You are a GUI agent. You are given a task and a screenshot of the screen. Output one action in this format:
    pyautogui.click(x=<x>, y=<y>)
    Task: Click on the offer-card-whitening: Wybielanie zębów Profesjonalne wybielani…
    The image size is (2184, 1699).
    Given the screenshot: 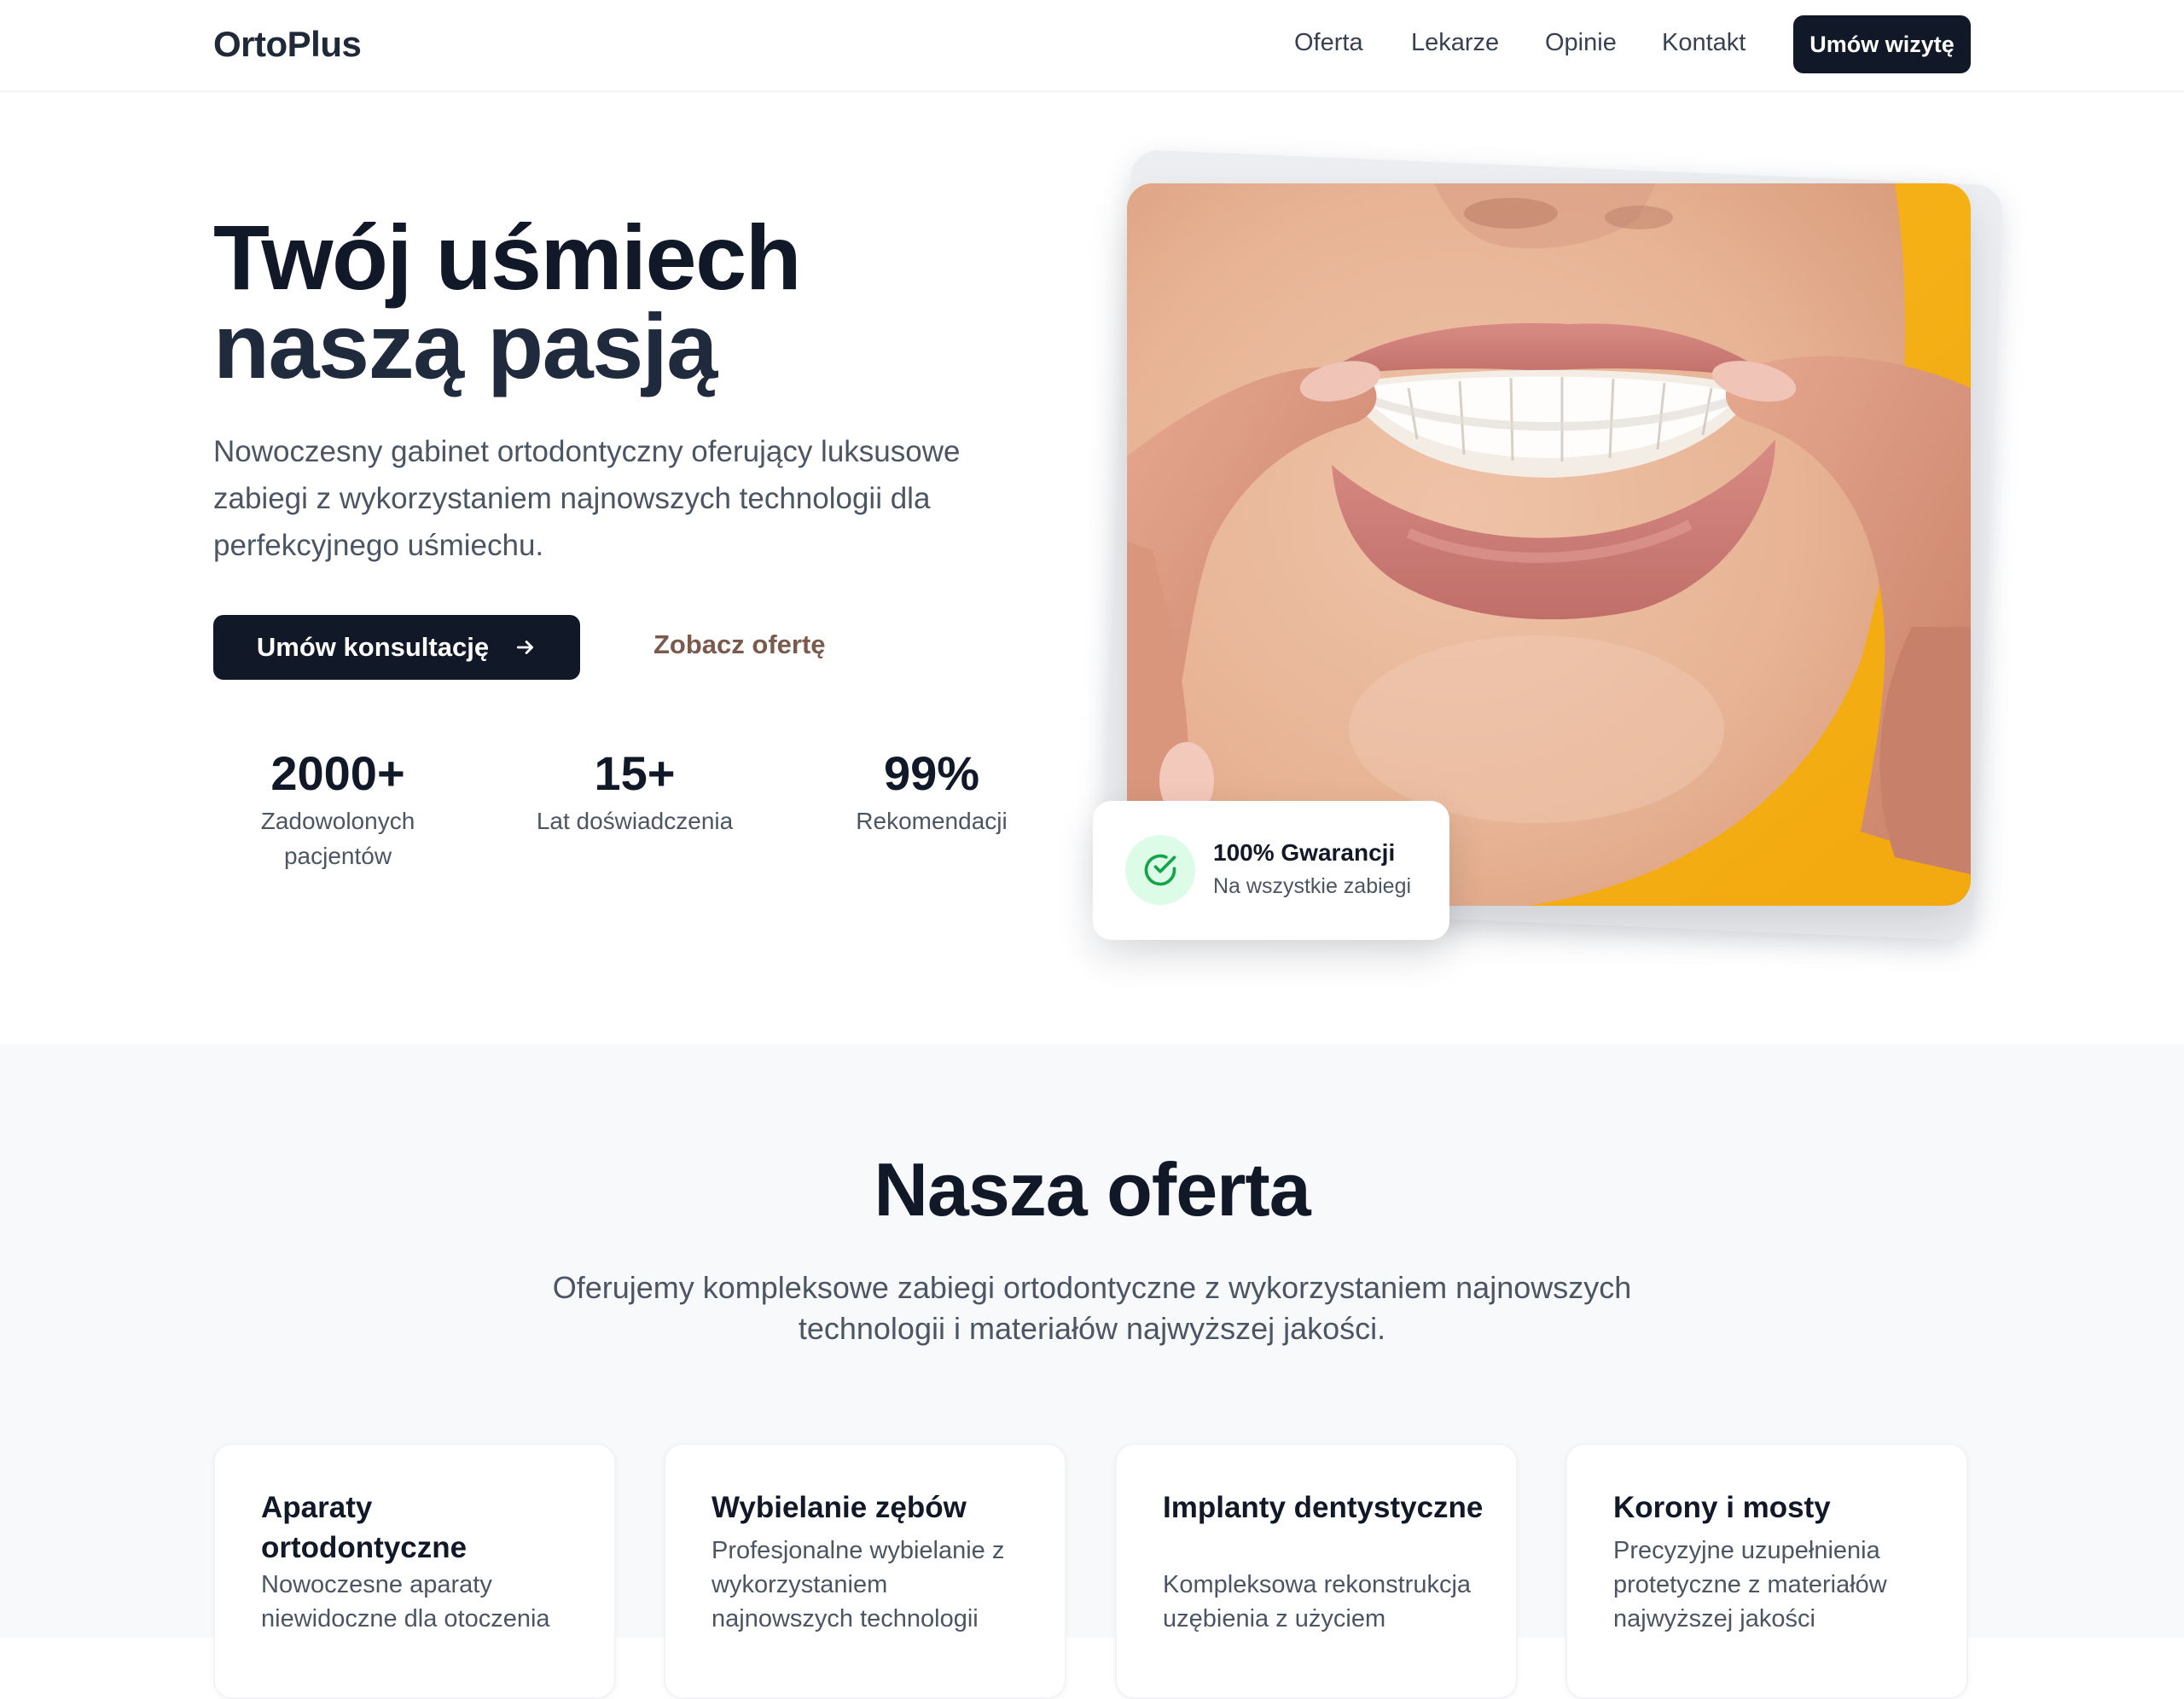 What is the action you would take?
    pyautogui.click(x=865, y=1571)
    